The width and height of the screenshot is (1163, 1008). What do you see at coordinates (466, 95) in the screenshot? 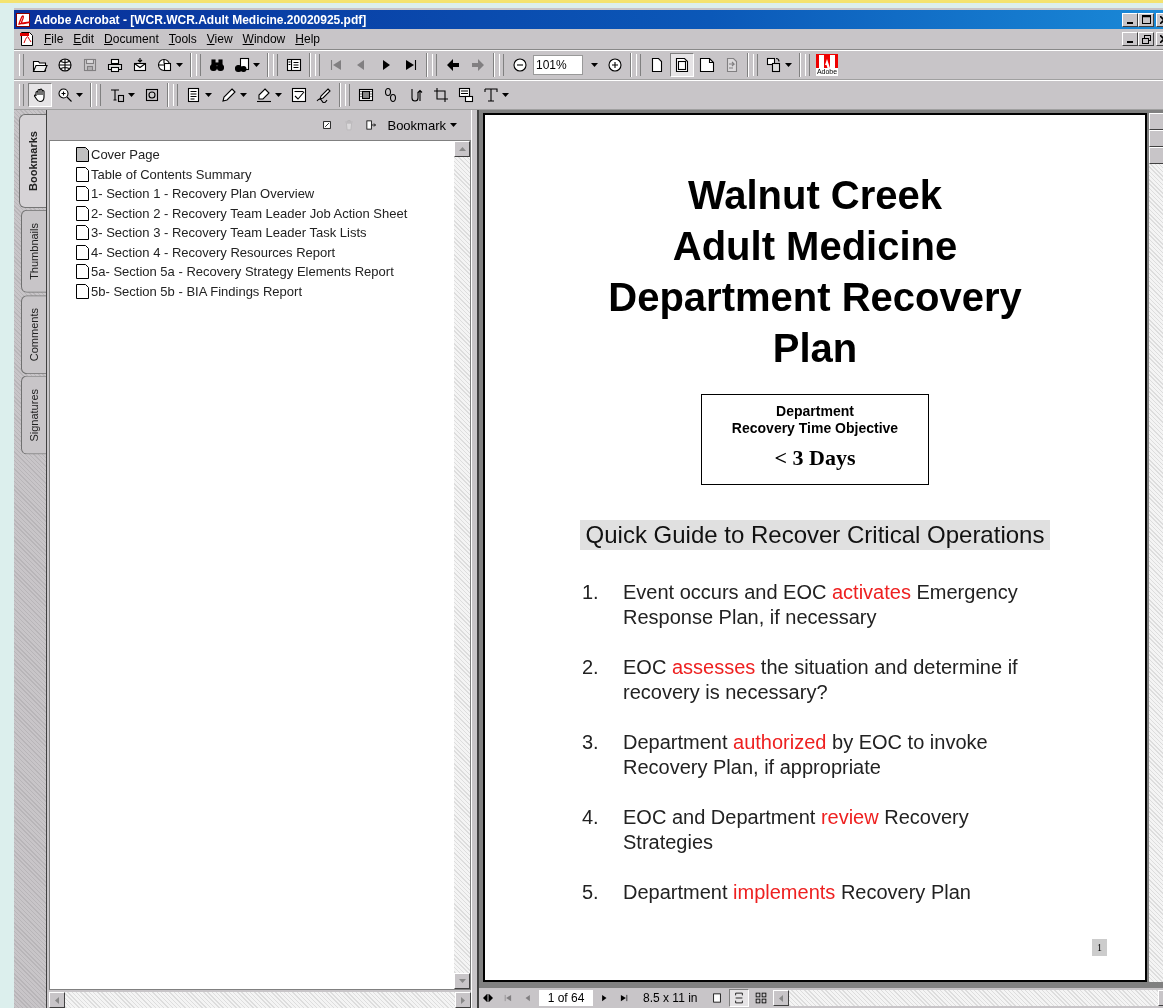
I see `form-icon` at bounding box center [466, 95].